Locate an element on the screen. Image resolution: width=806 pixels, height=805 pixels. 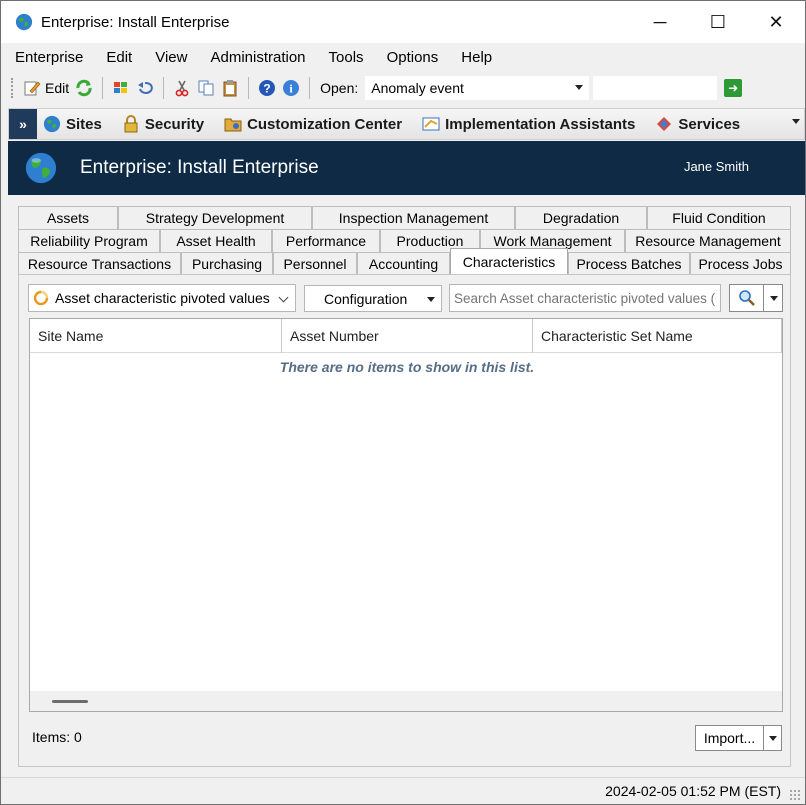
nav-customization-center: Customization Center is located at coordinates (313, 124).